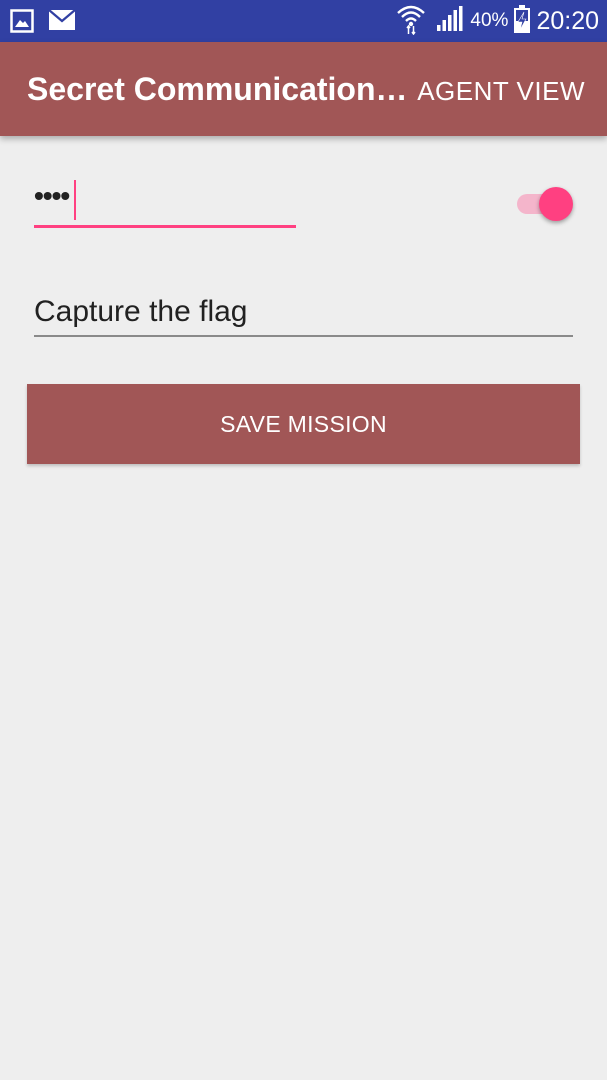 The height and width of the screenshot is (1080, 607). What do you see at coordinates (489, 20) in the screenshot?
I see `battery-percent: 40%` at bounding box center [489, 20].